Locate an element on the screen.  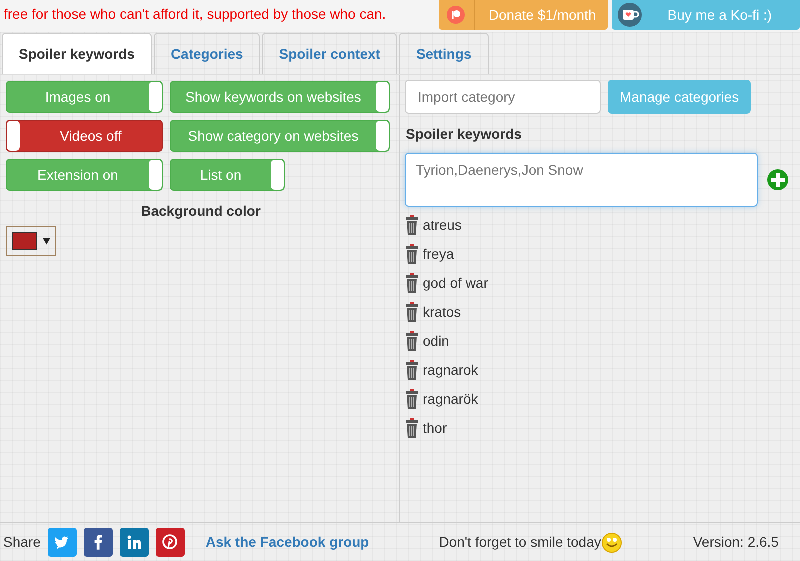
tab: Settings is located at coordinates (444, 53).